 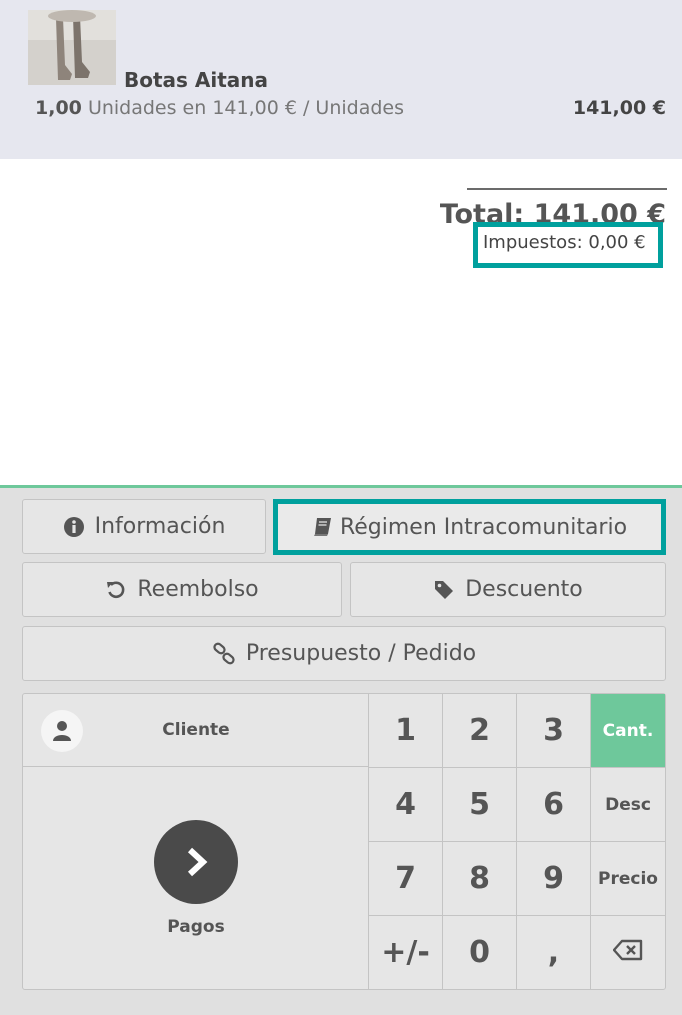 I want to click on customer-button: Cliente, so click(x=196, y=730).